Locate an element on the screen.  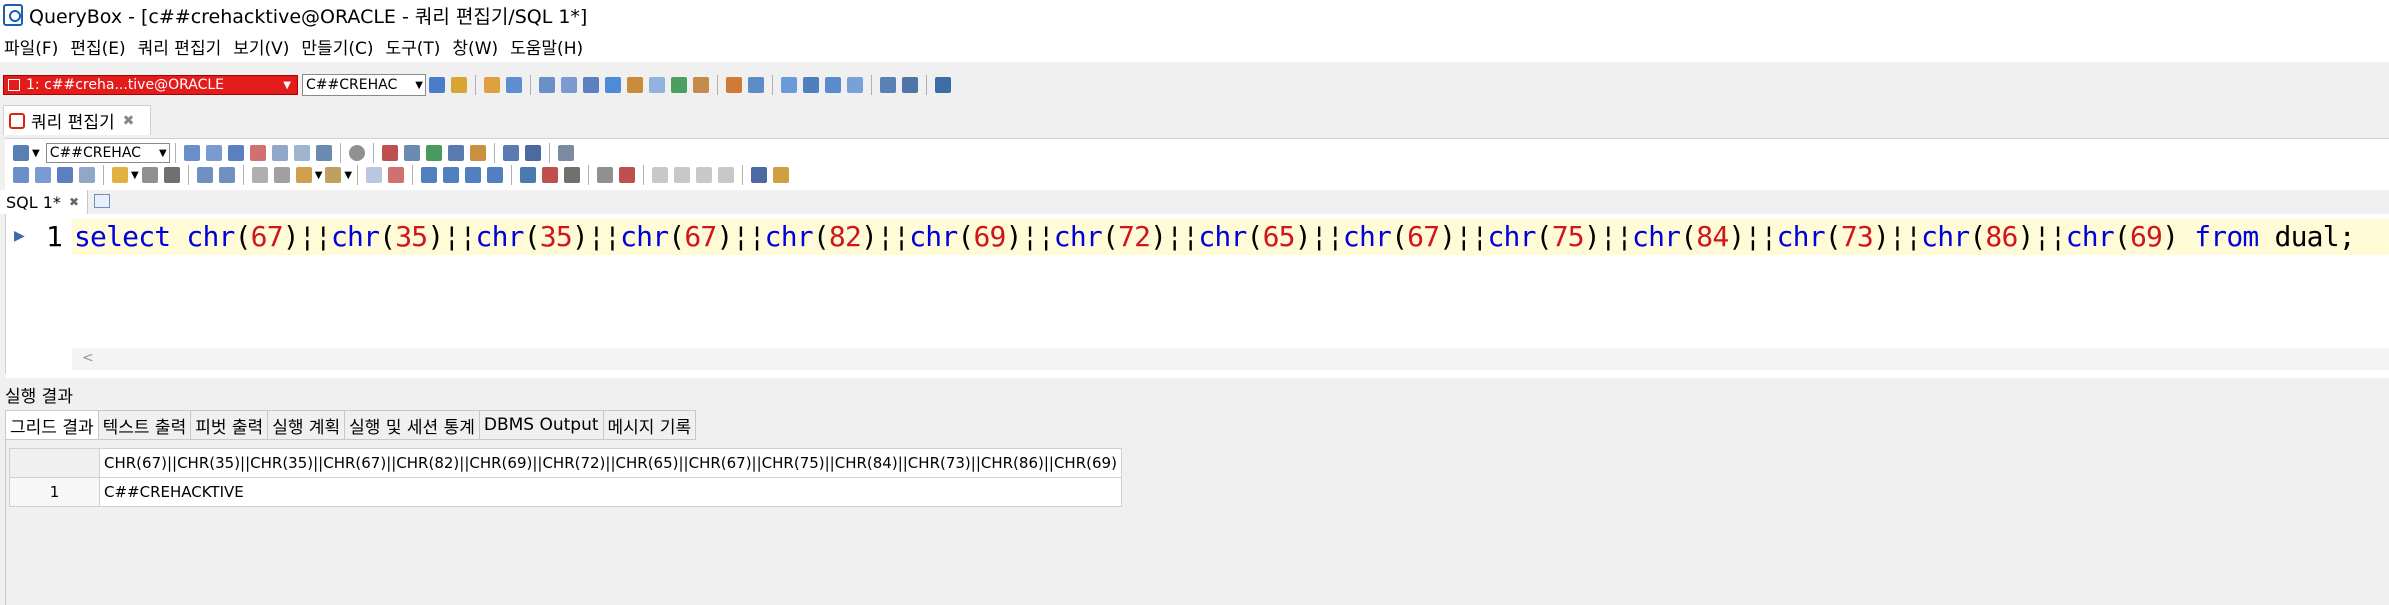
menu-window: 창(W) is located at coordinates (477, 46).